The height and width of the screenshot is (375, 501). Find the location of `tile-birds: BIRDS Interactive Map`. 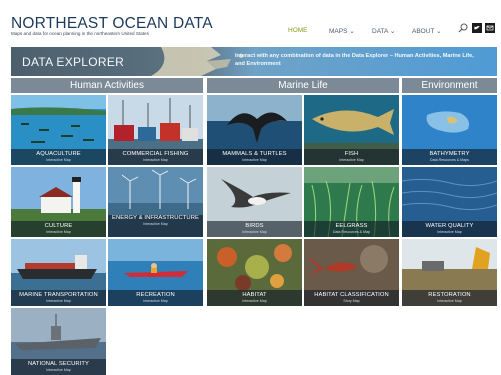

tile-birds: BIRDS Interactive Map is located at coordinates (254, 202).